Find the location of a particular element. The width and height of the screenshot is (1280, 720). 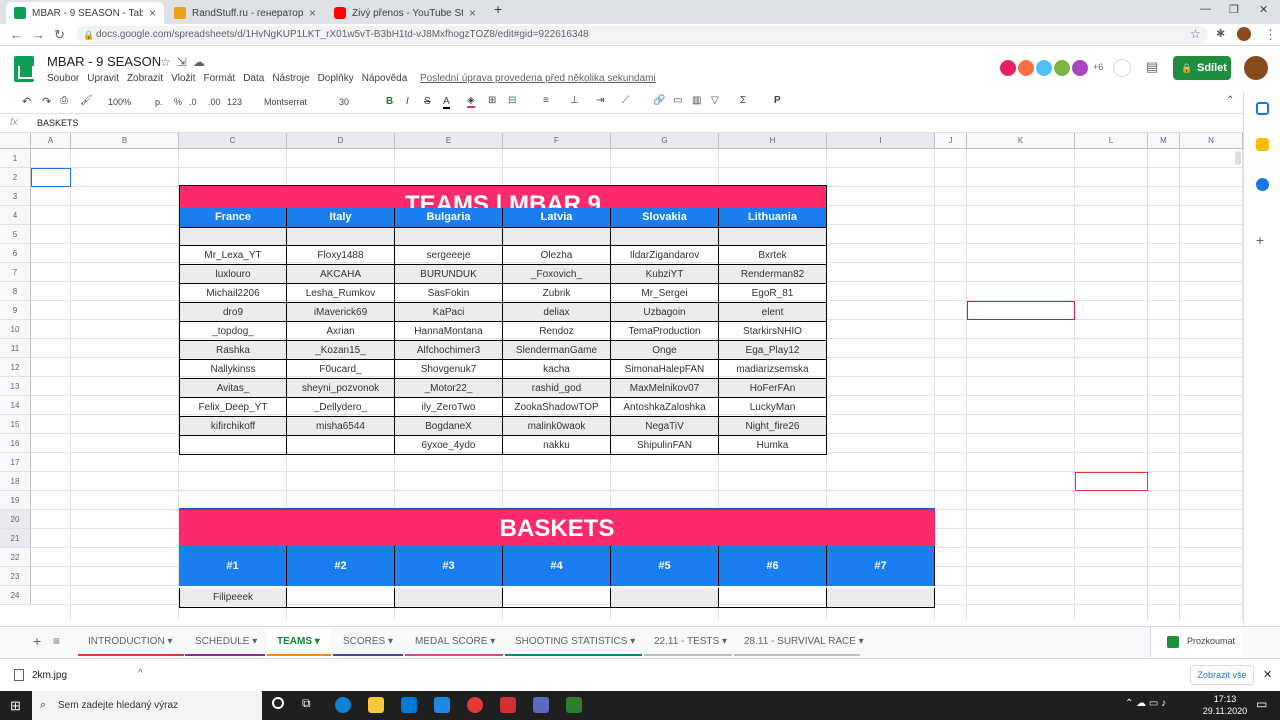

sheet-tab: 22.11 - TESTS ▾ is located at coordinates (688, 642).